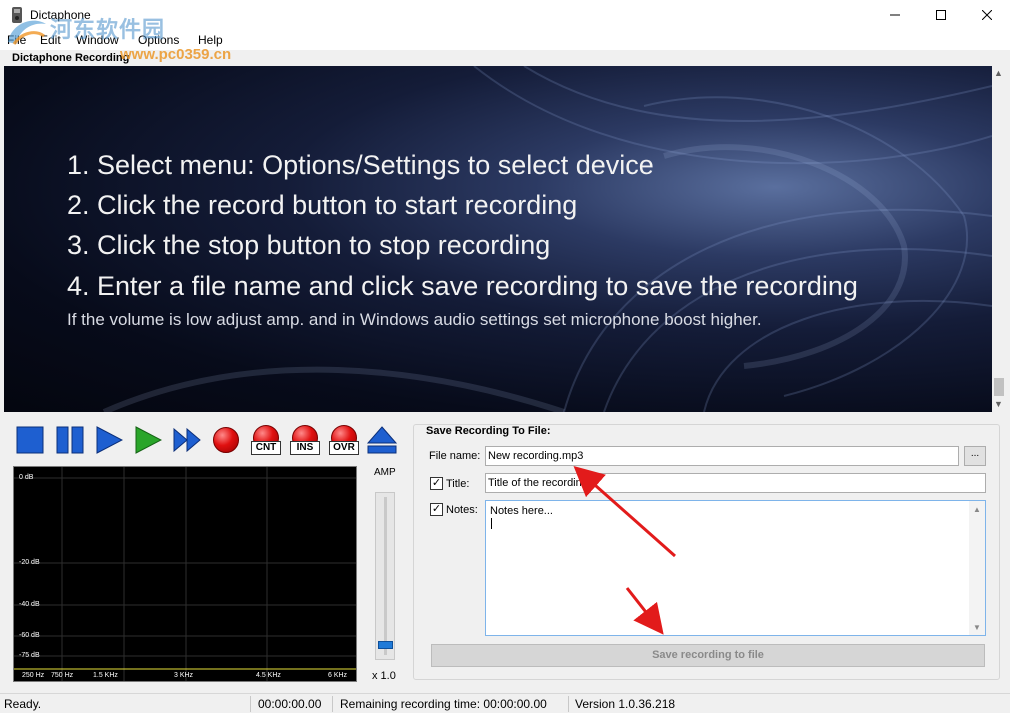 The image size is (1010, 713). I want to click on scroll-up-icon: ▲, so click(998, 73).